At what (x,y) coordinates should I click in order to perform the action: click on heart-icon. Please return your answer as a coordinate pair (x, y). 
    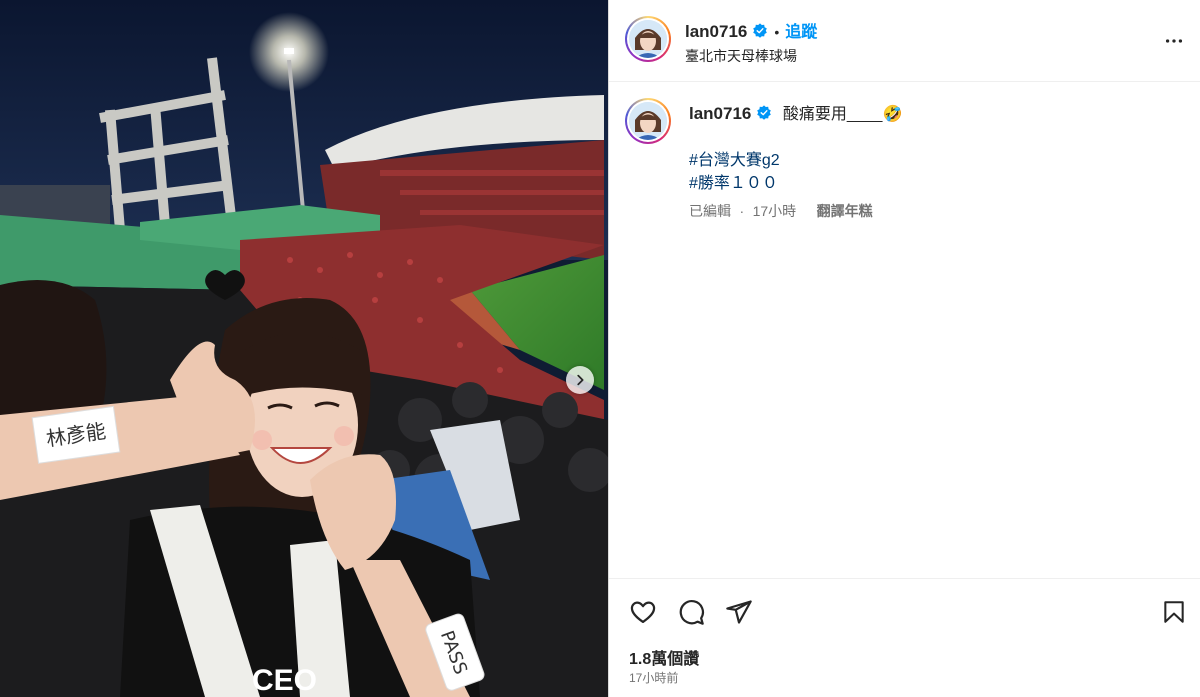
    Looking at the image, I should click on (643, 612).